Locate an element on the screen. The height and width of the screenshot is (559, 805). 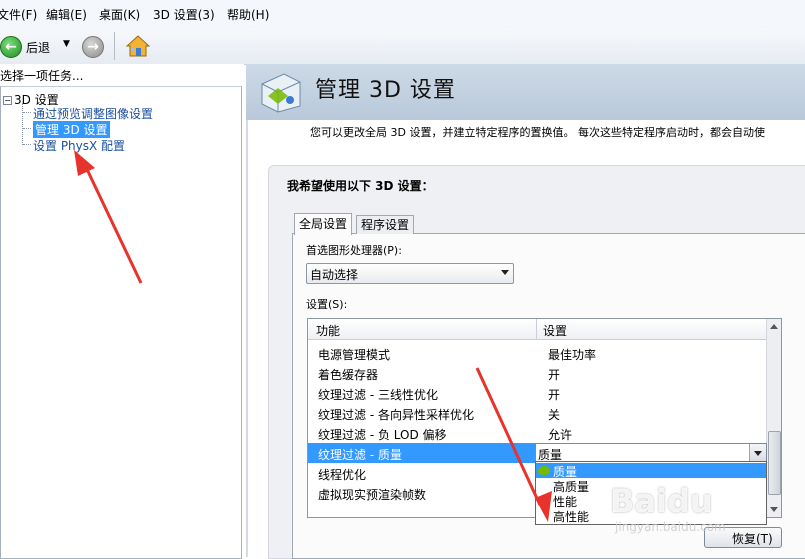
column-header-setting: 设置 is located at coordinates (555, 330).